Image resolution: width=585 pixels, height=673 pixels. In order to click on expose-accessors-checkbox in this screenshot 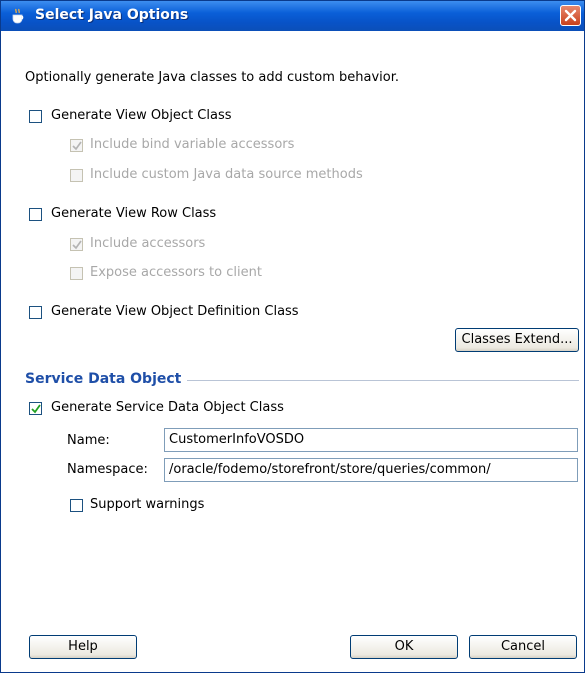, I will do `click(76, 273)`.